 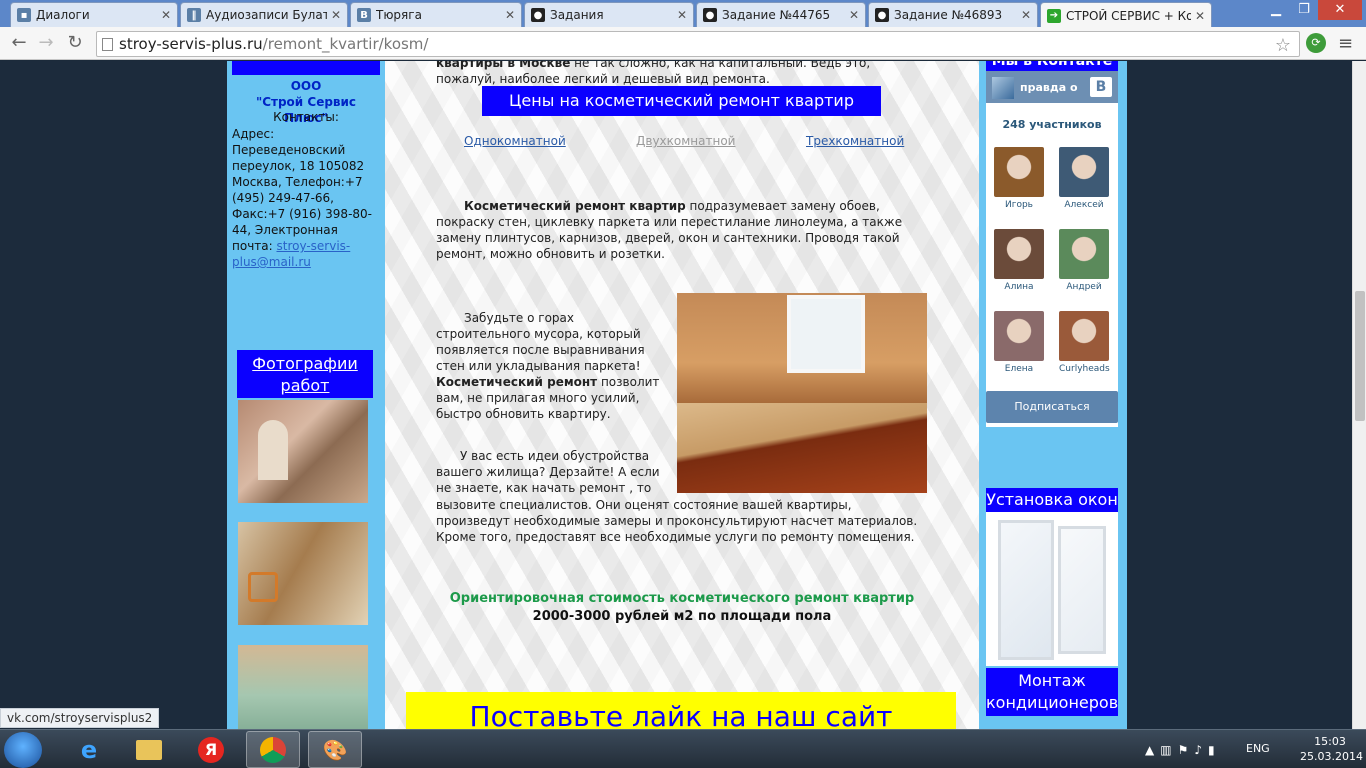 I want to click on group-avatar, so click(x=1003, y=88).